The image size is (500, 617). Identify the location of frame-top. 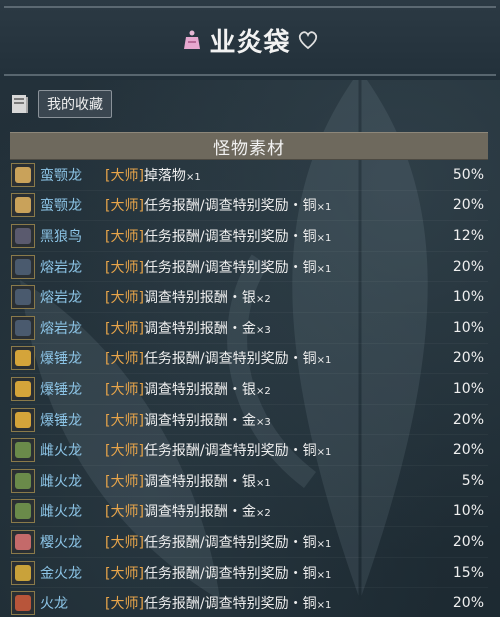
(250, 7).